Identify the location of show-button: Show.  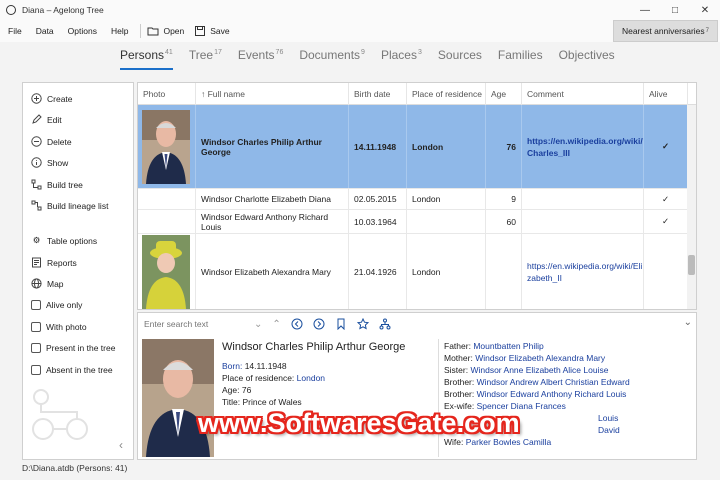
(49, 162).